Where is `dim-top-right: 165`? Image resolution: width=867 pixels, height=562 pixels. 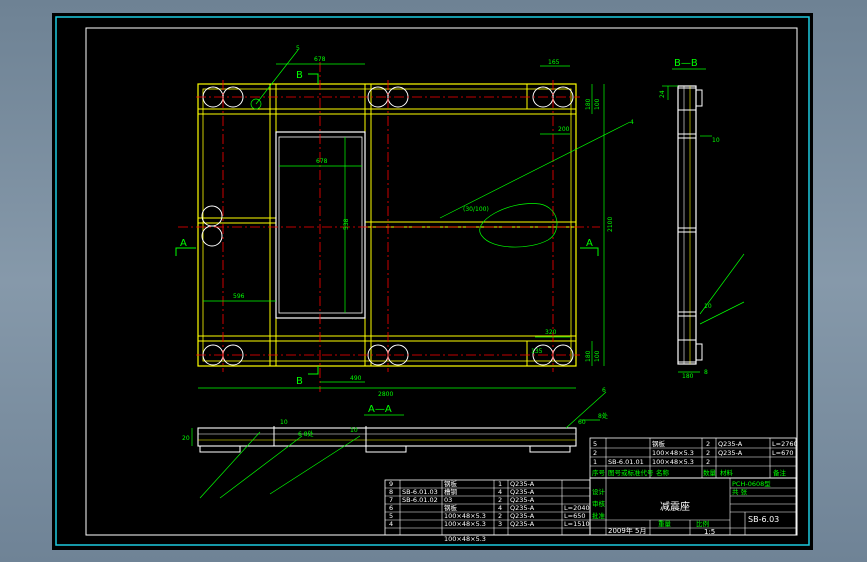
dim-top-right: 165 is located at coordinates (554, 62).